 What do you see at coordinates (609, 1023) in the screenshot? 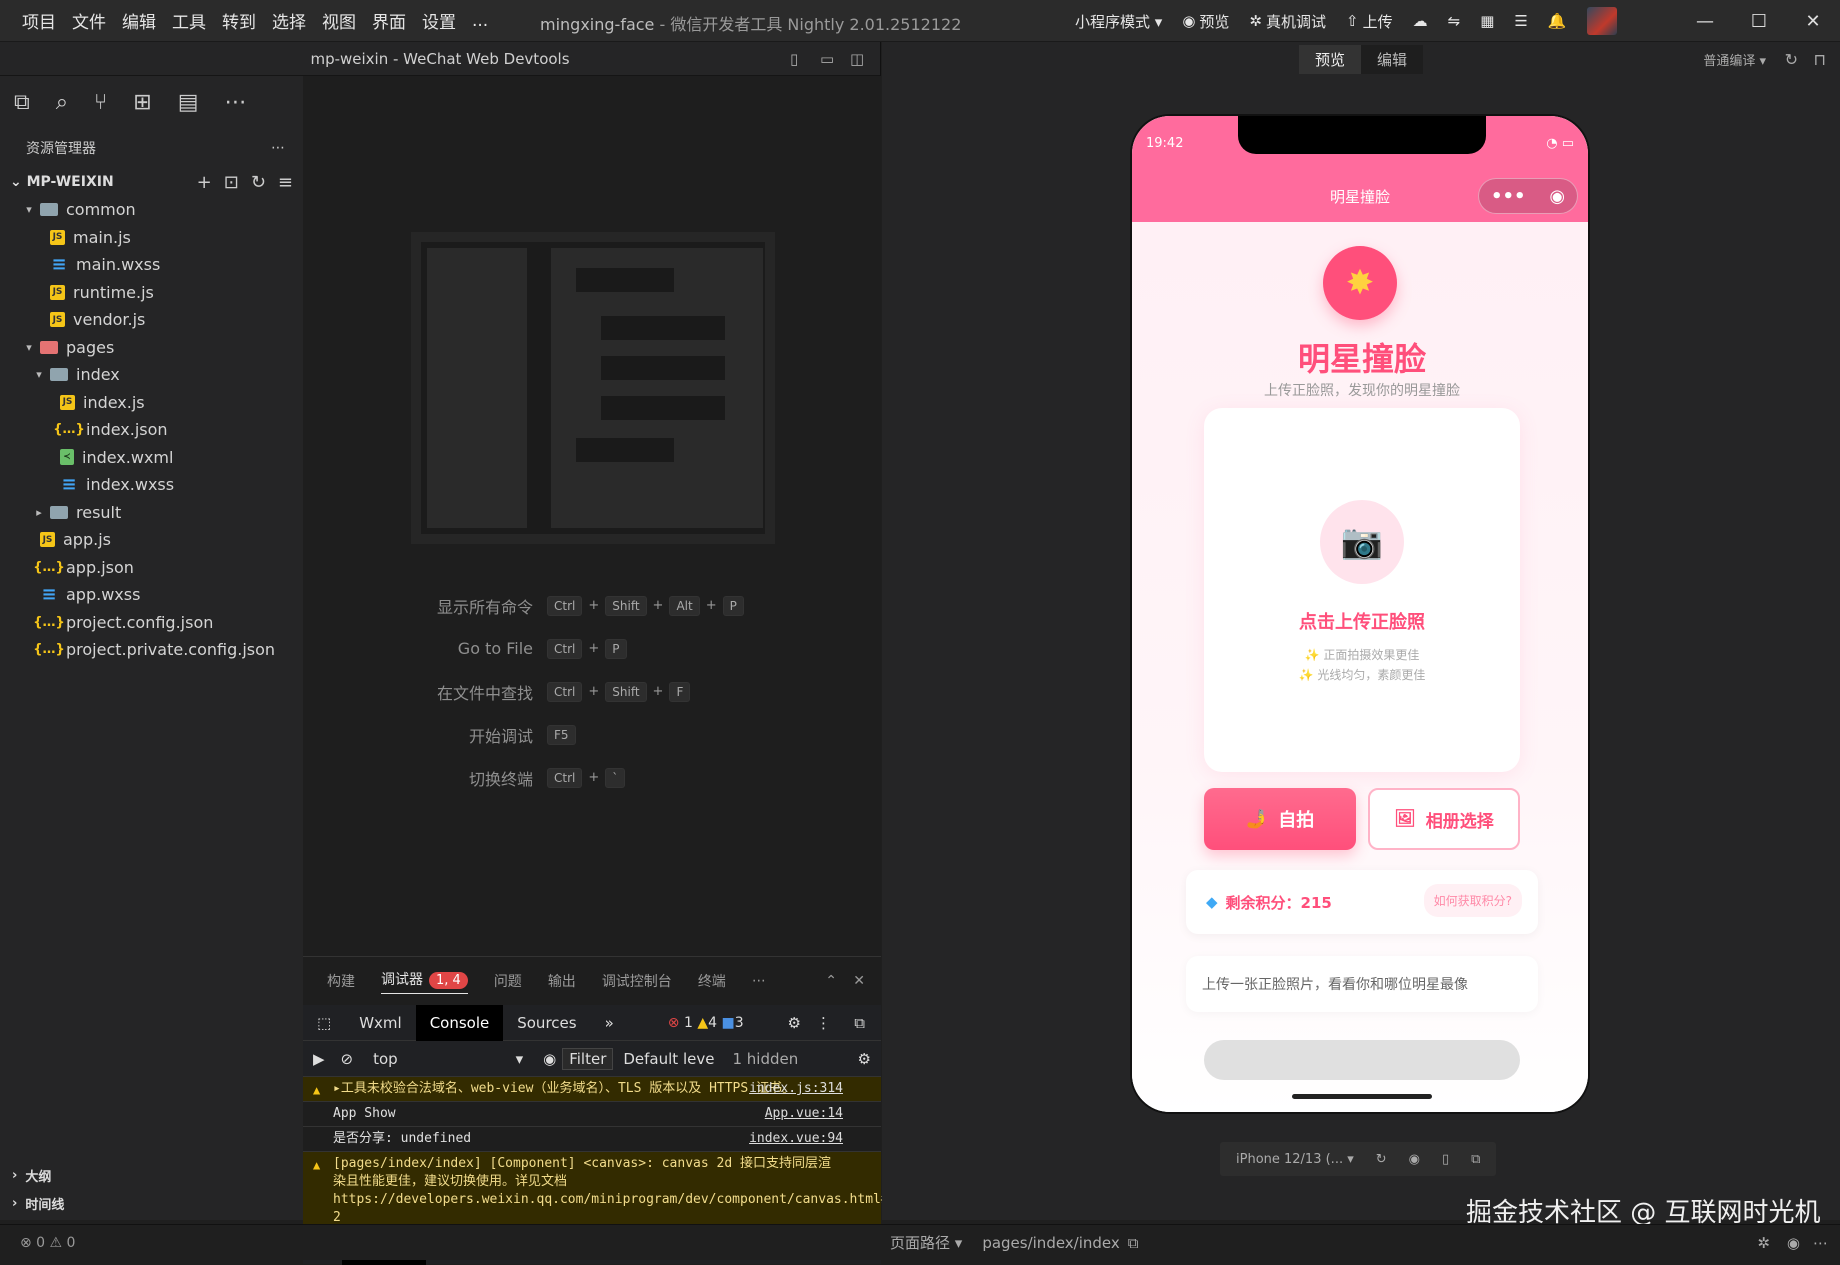
I see `more-tabs-icon: »` at bounding box center [609, 1023].